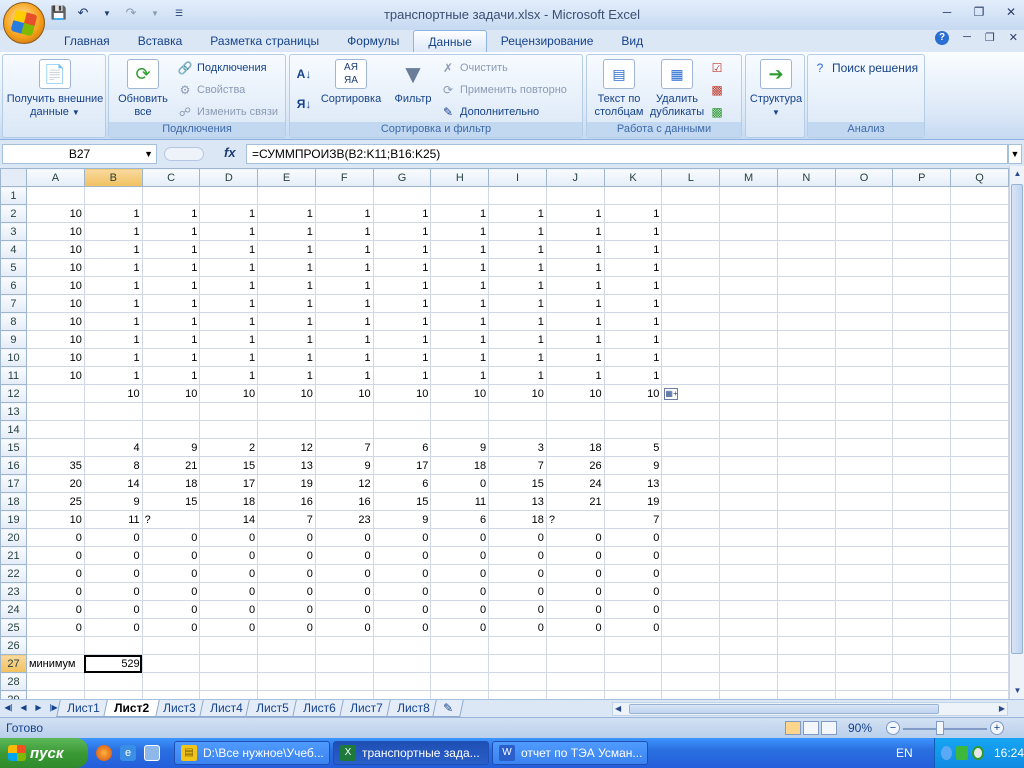 The height and width of the screenshot is (768, 1024). Describe the element at coordinates (229, 483) in the screenshot. I see `cell: 17` at that location.